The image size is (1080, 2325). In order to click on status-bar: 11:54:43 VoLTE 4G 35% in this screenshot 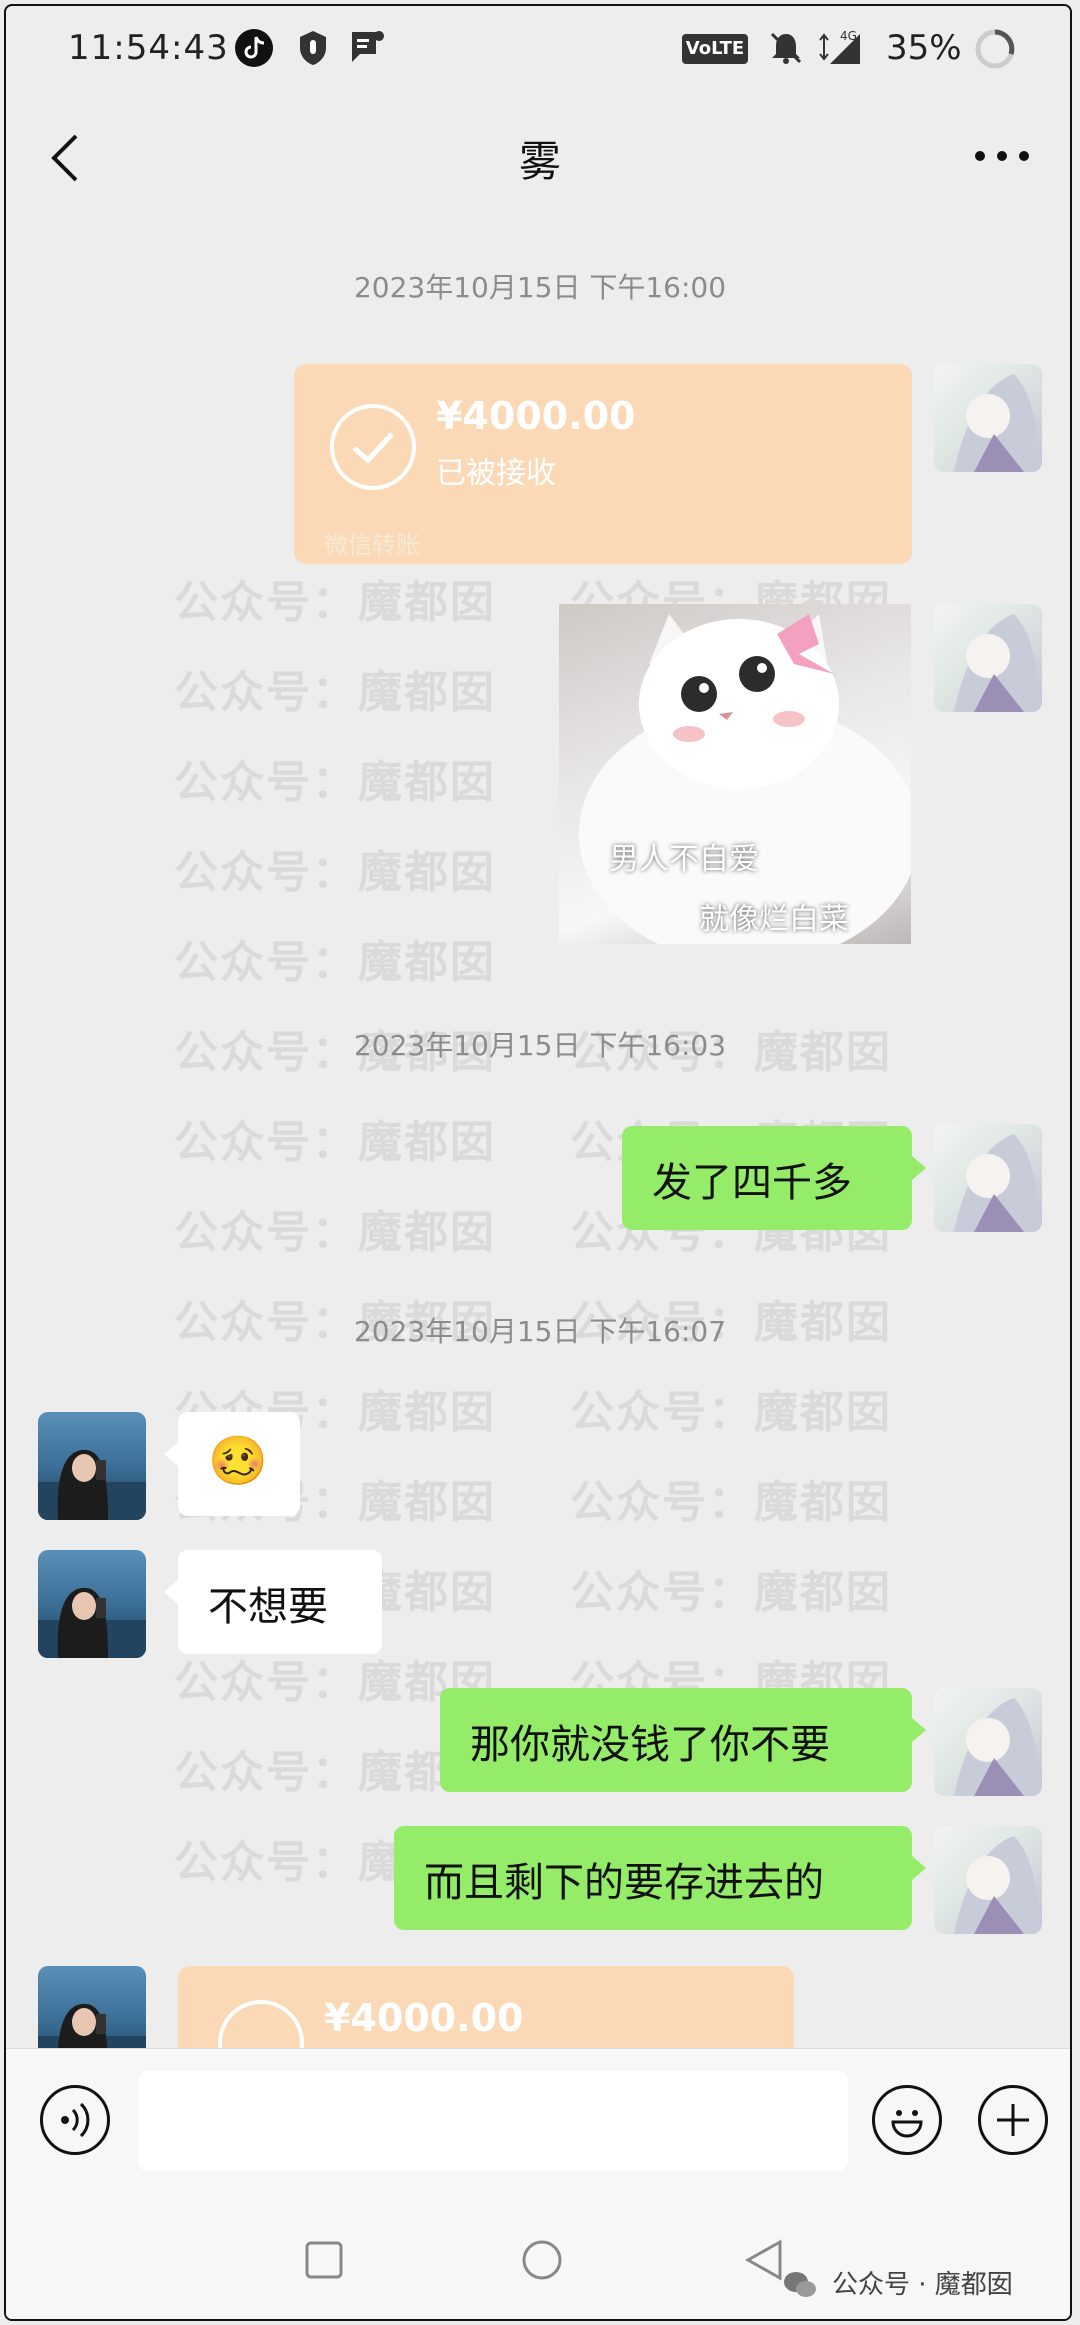, I will do `click(538, 51)`.